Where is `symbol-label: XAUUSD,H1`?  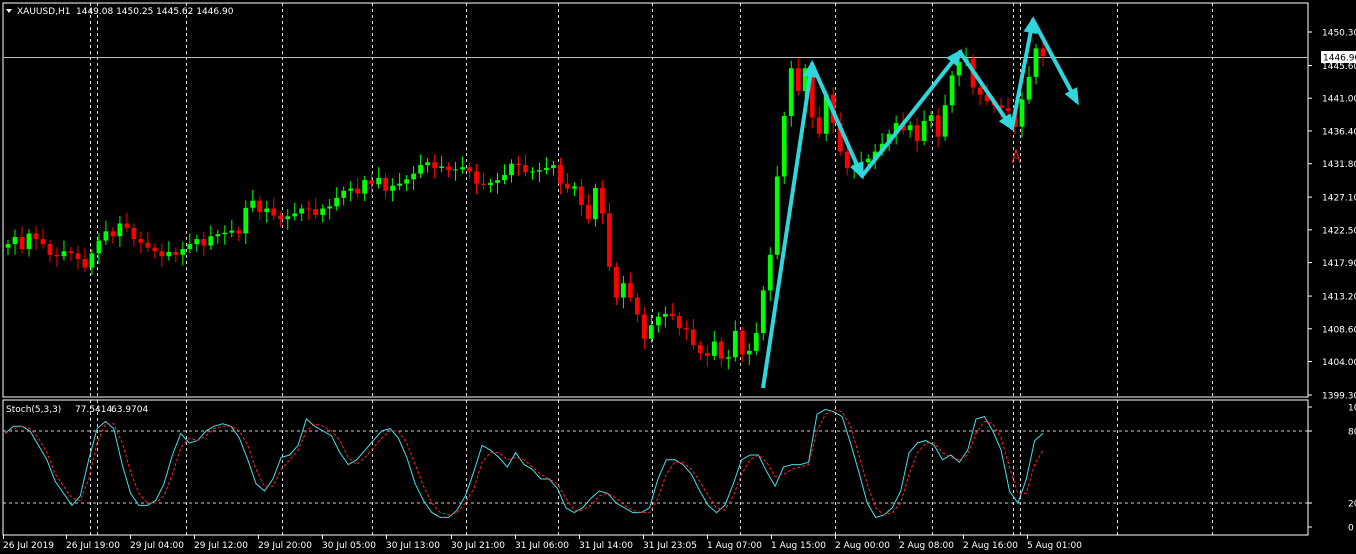
symbol-label: XAUUSD,H1 is located at coordinates (44, 12).